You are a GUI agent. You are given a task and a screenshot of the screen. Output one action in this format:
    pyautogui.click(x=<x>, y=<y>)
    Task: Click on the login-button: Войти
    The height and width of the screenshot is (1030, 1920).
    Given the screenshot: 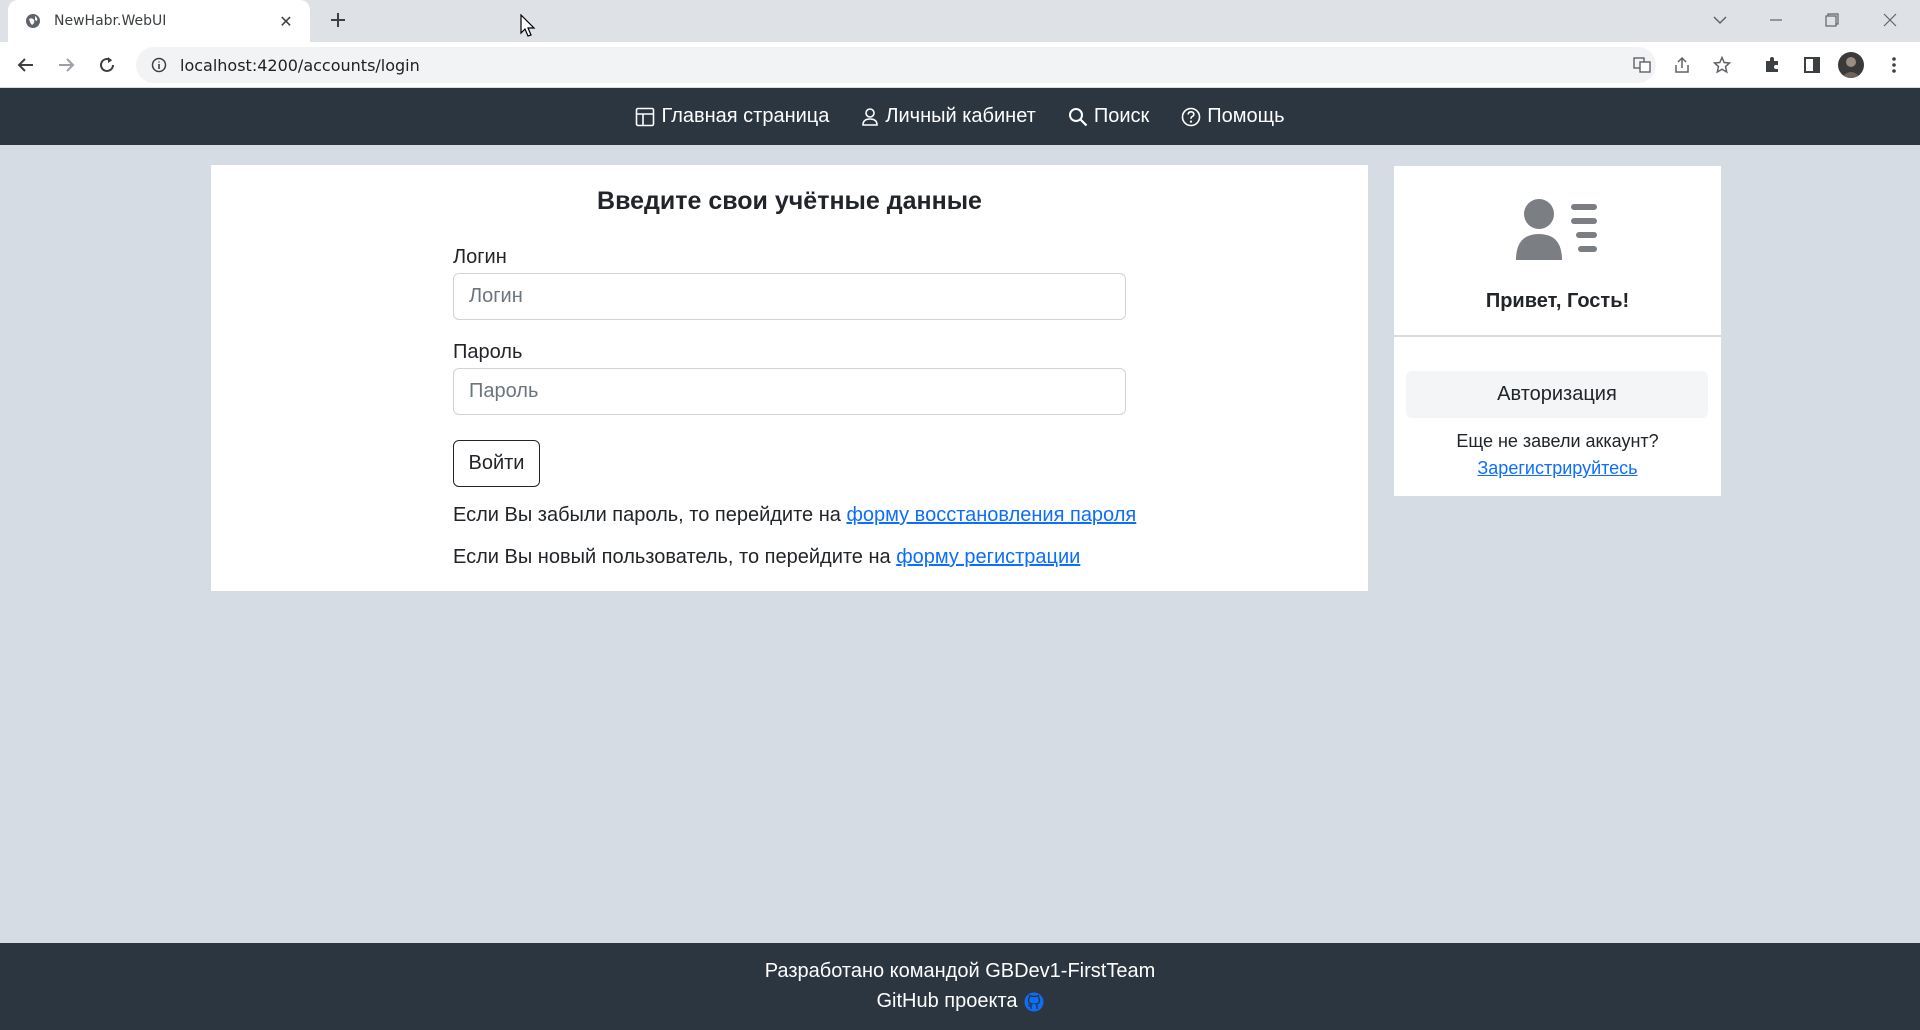 What is the action you would take?
    pyautogui.click(x=496, y=463)
    